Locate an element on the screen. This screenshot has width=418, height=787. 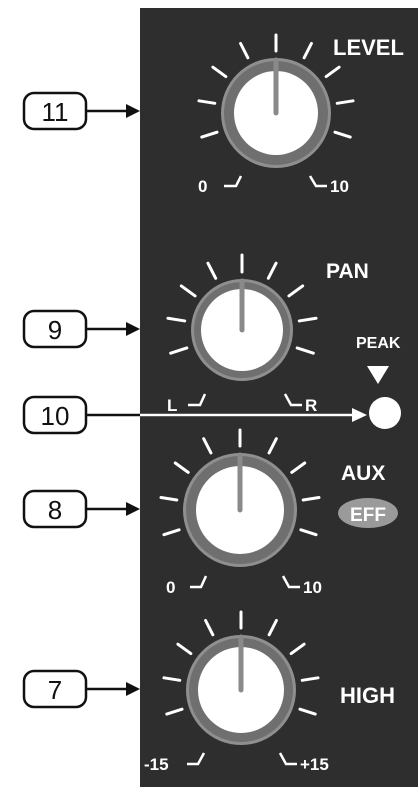
callout-number: 9 is located at coordinates (55, 330).